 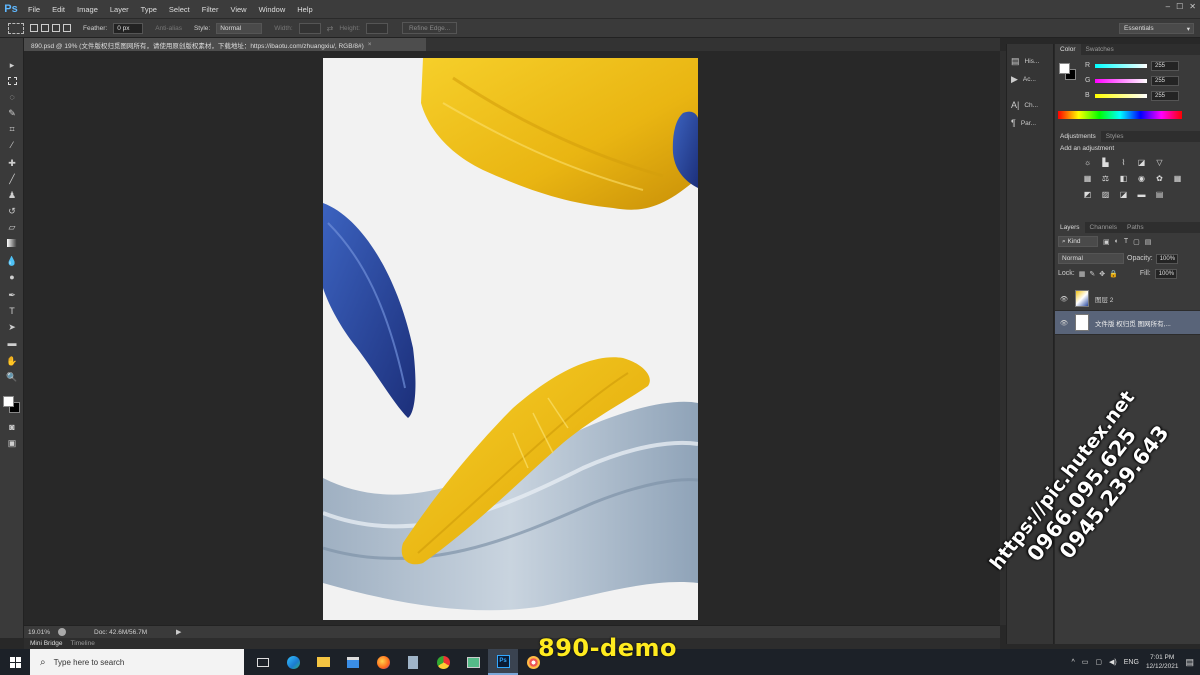 What do you see at coordinates (1141, 163) in the screenshot?
I see `exposure-icon: ◪` at bounding box center [1141, 163].